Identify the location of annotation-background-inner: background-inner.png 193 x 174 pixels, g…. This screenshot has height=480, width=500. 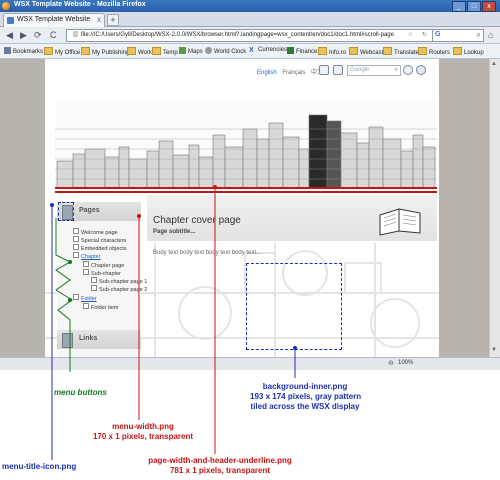
(306, 396).